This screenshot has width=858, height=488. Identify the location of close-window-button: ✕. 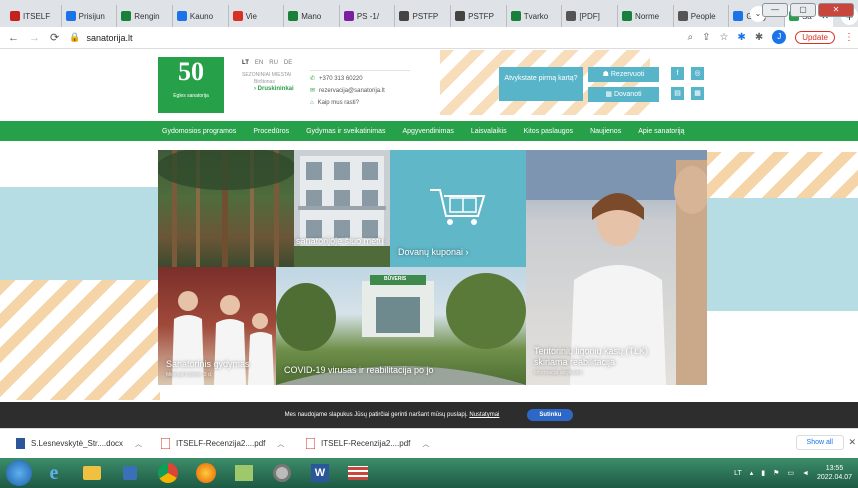
(836, 10).